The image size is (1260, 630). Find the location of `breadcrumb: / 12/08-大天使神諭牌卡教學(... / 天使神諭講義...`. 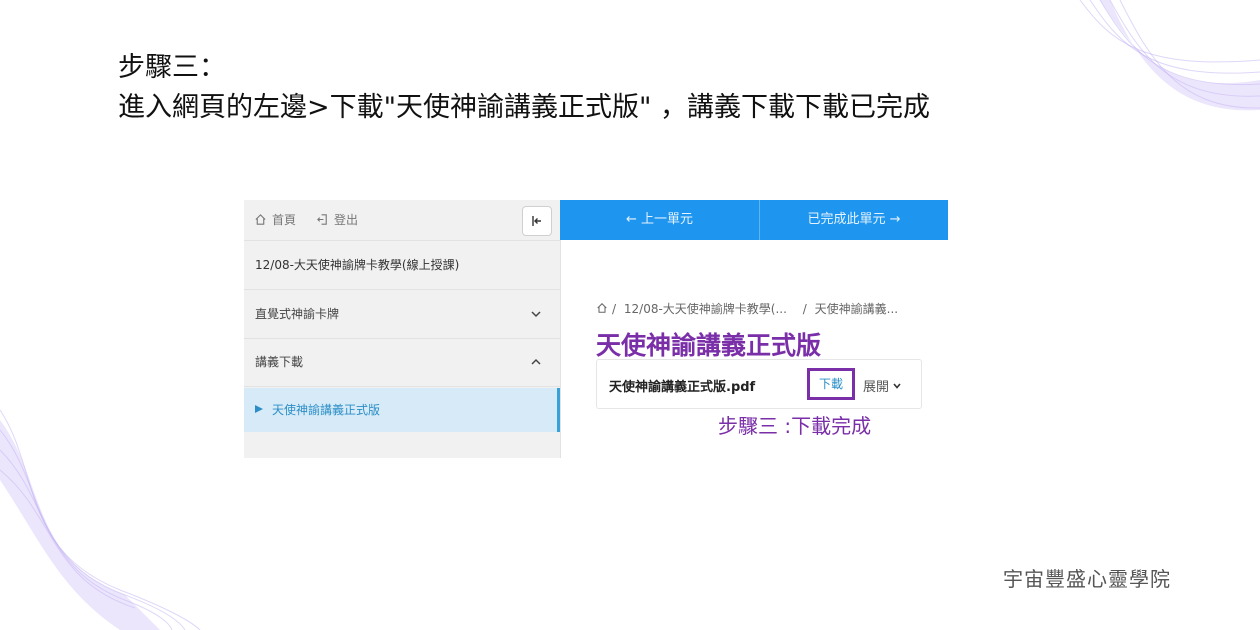

breadcrumb: / 12/08-大天使神諭牌卡教學(... / 天使神諭講義... is located at coordinates (749, 308).